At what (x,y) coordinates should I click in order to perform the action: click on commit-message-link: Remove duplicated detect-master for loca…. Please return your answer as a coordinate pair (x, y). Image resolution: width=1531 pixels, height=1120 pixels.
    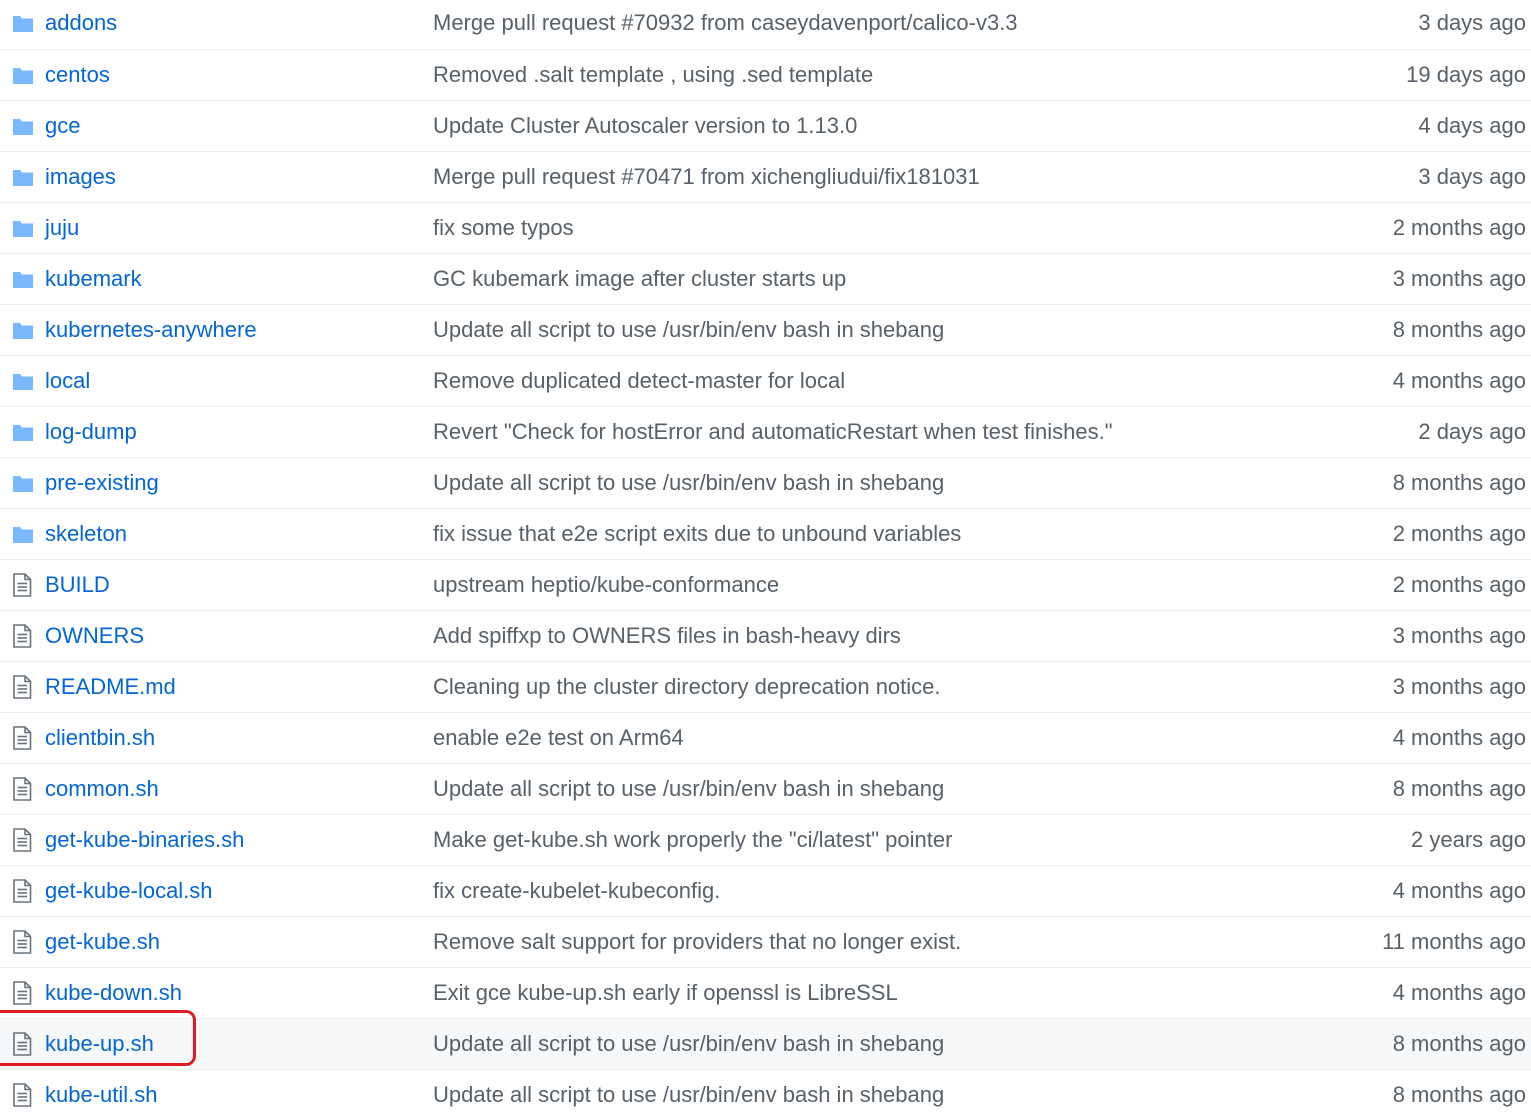
    Looking at the image, I should click on (639, 381).